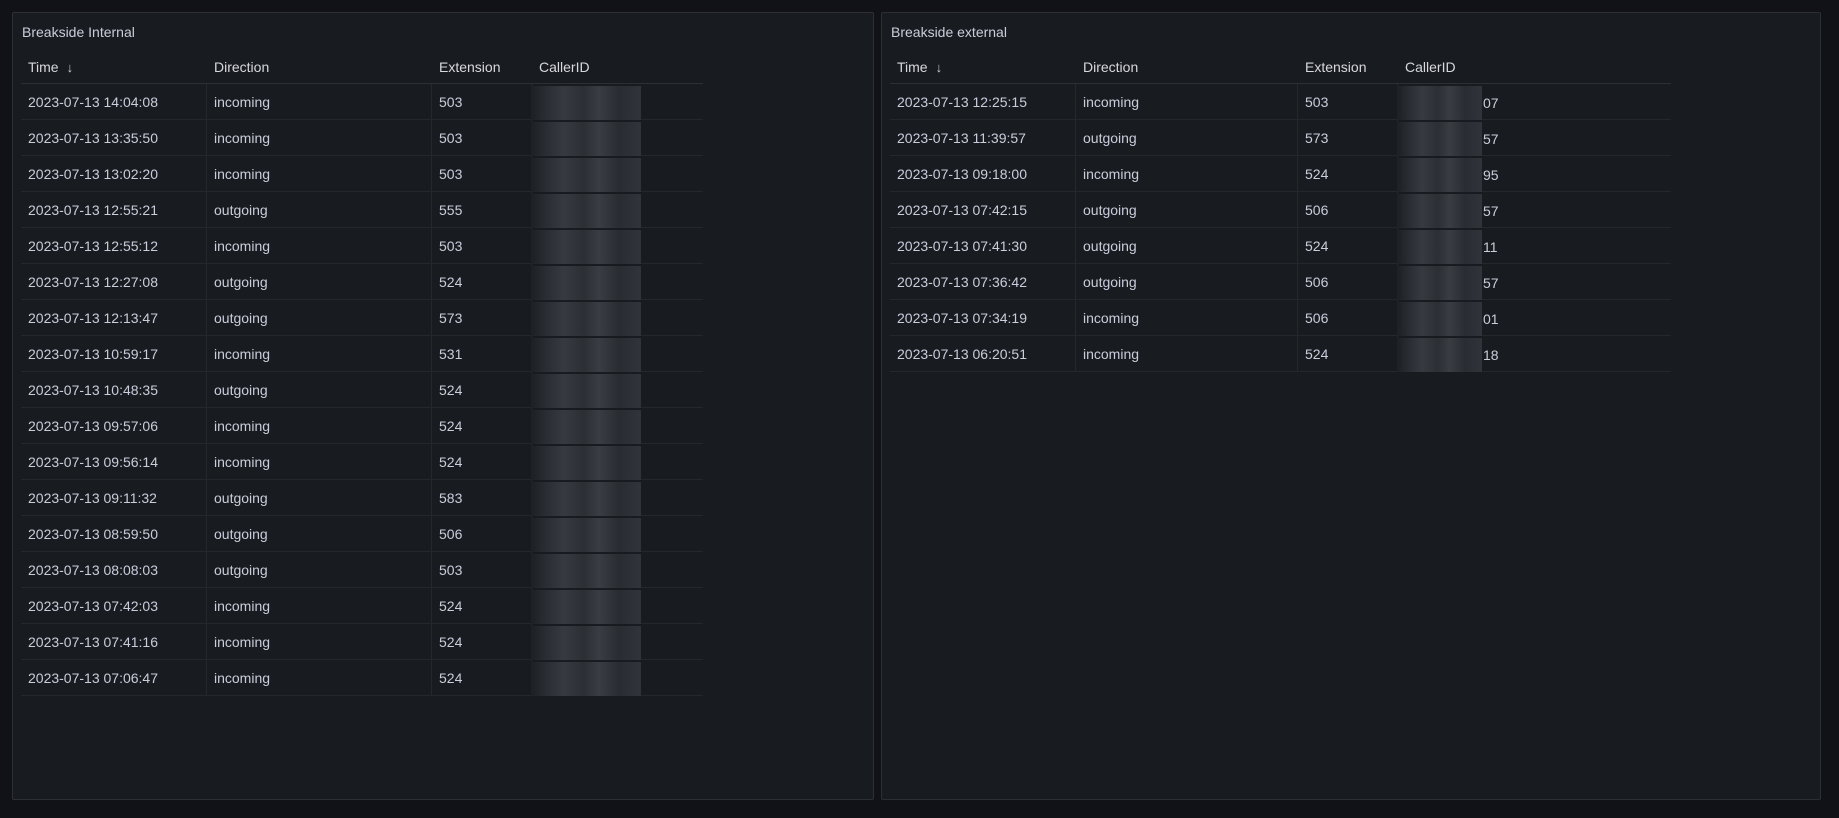  I want to click on table-row: 2023-07-13 07:34:19 incoming 506 01, so click(1280, 318).